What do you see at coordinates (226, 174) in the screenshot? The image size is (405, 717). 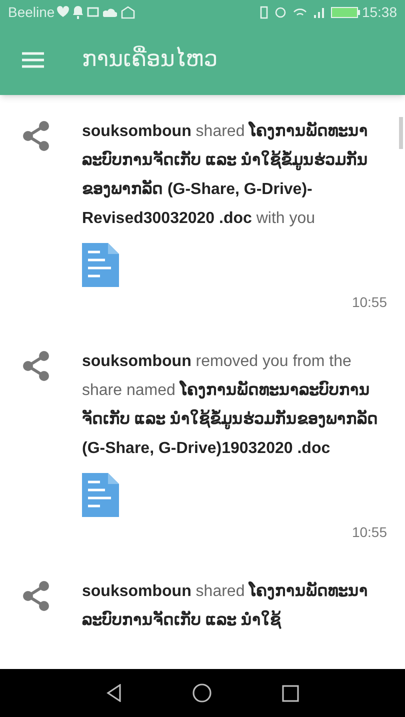 I see `activity-text: souksomboun shared ໂຄງການພັດທະນາລະບົບການຈັດເກັບ ແລະ ນຳໃຊ້ຂໍ້ມູນຮ່ວມກັນຂອງພາກລັດ (G-Share, G-Drive)-Revised30032020 .doc with you` at bounding box center [226, 174].